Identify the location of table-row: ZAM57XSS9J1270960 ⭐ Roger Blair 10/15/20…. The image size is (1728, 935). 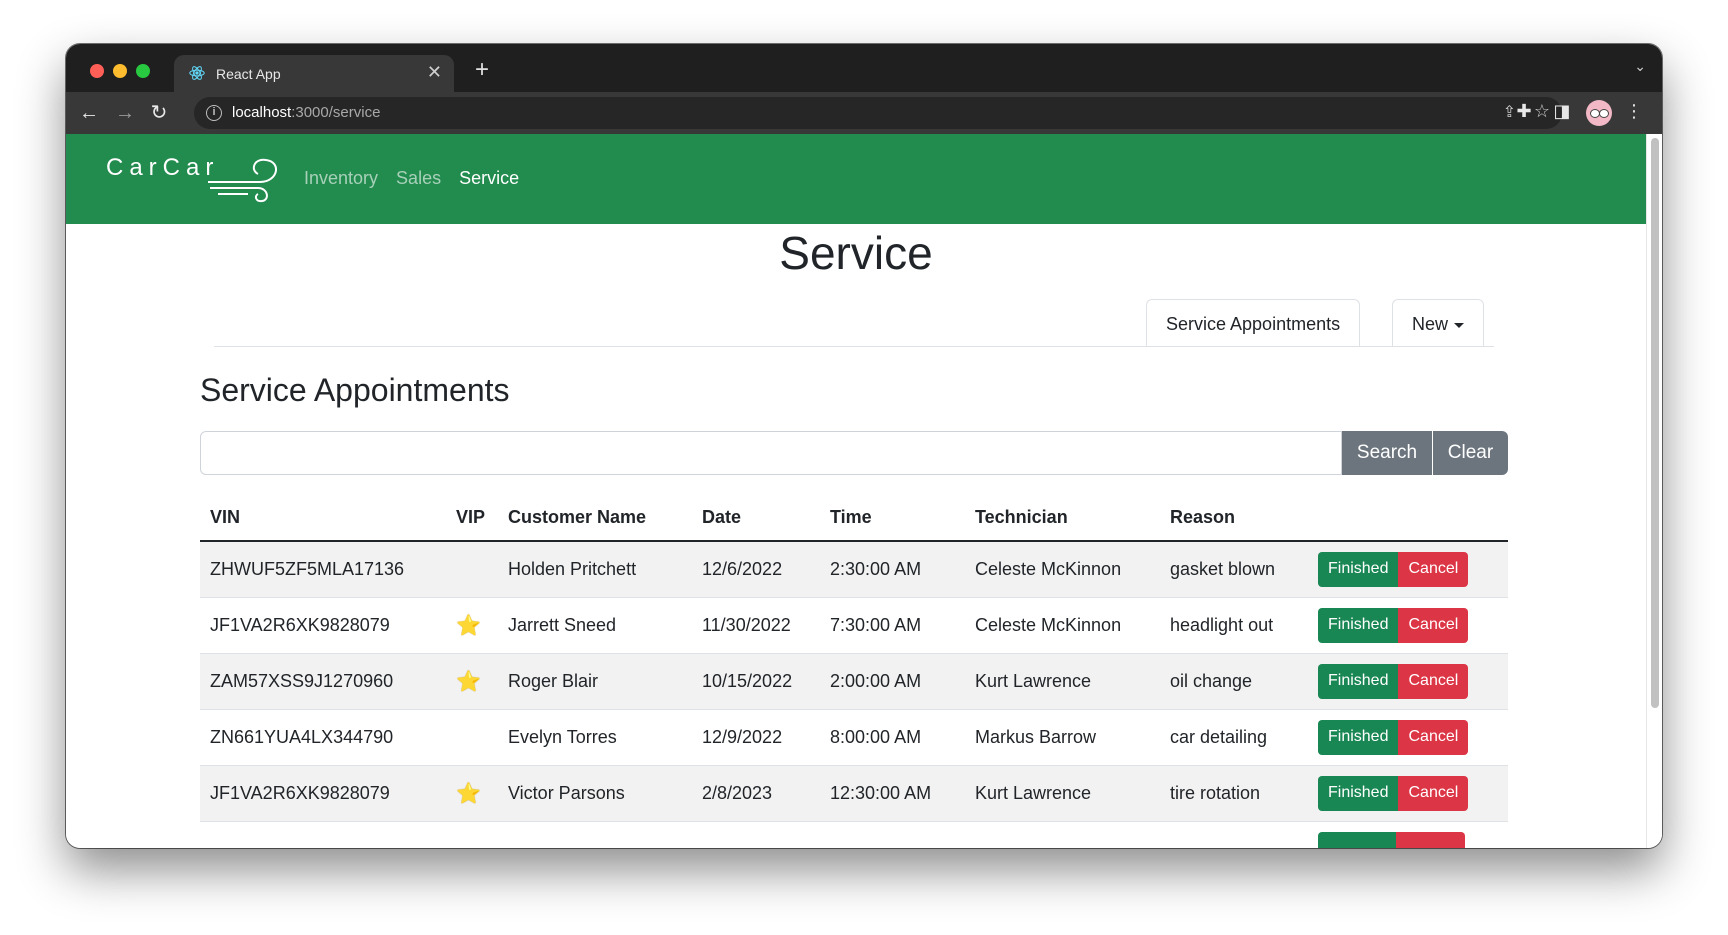
(854, 681).